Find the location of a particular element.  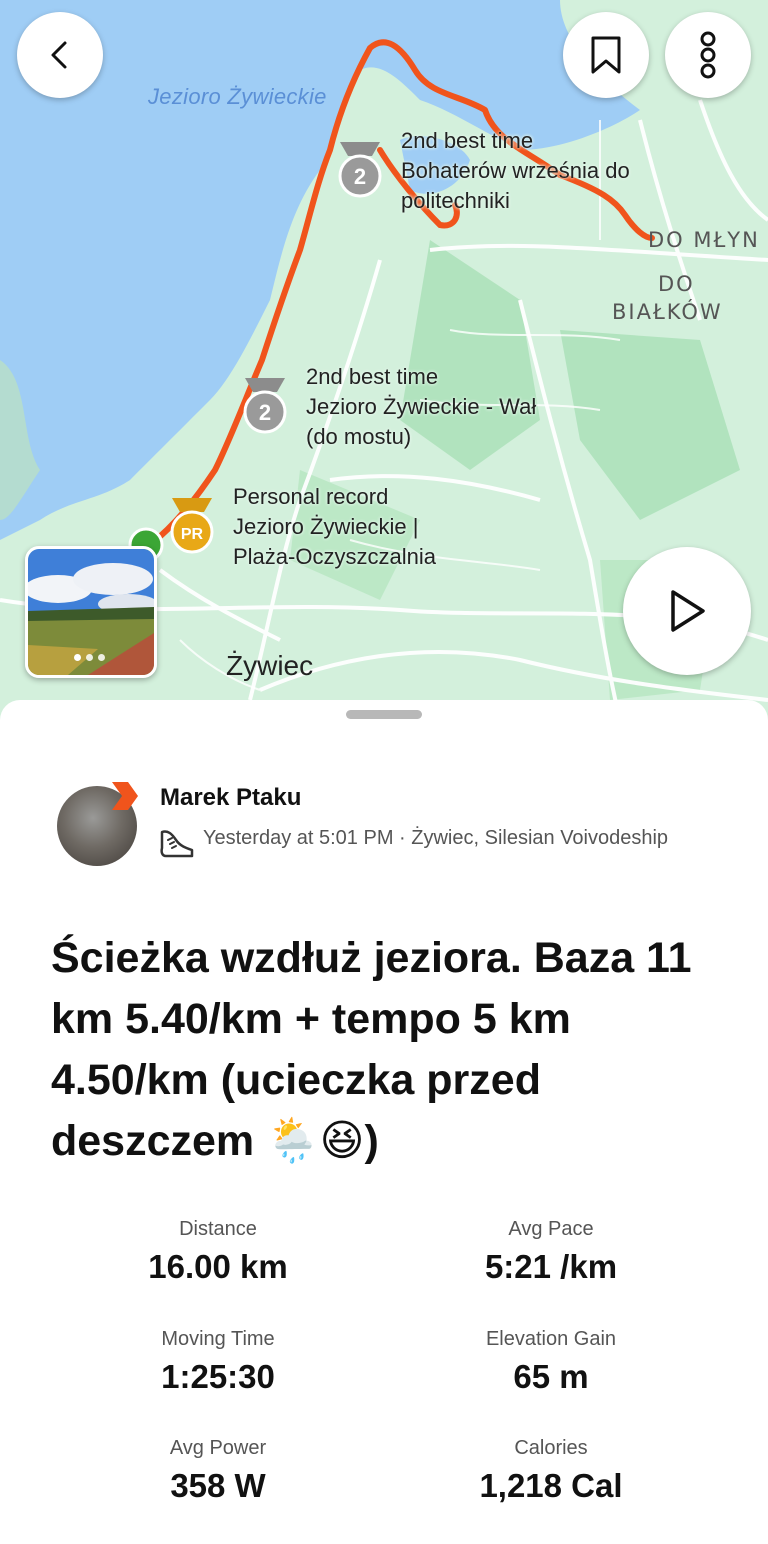

stat-elevation-gain: Elevation Gain 65 m is located at coordinates (551, 1362).